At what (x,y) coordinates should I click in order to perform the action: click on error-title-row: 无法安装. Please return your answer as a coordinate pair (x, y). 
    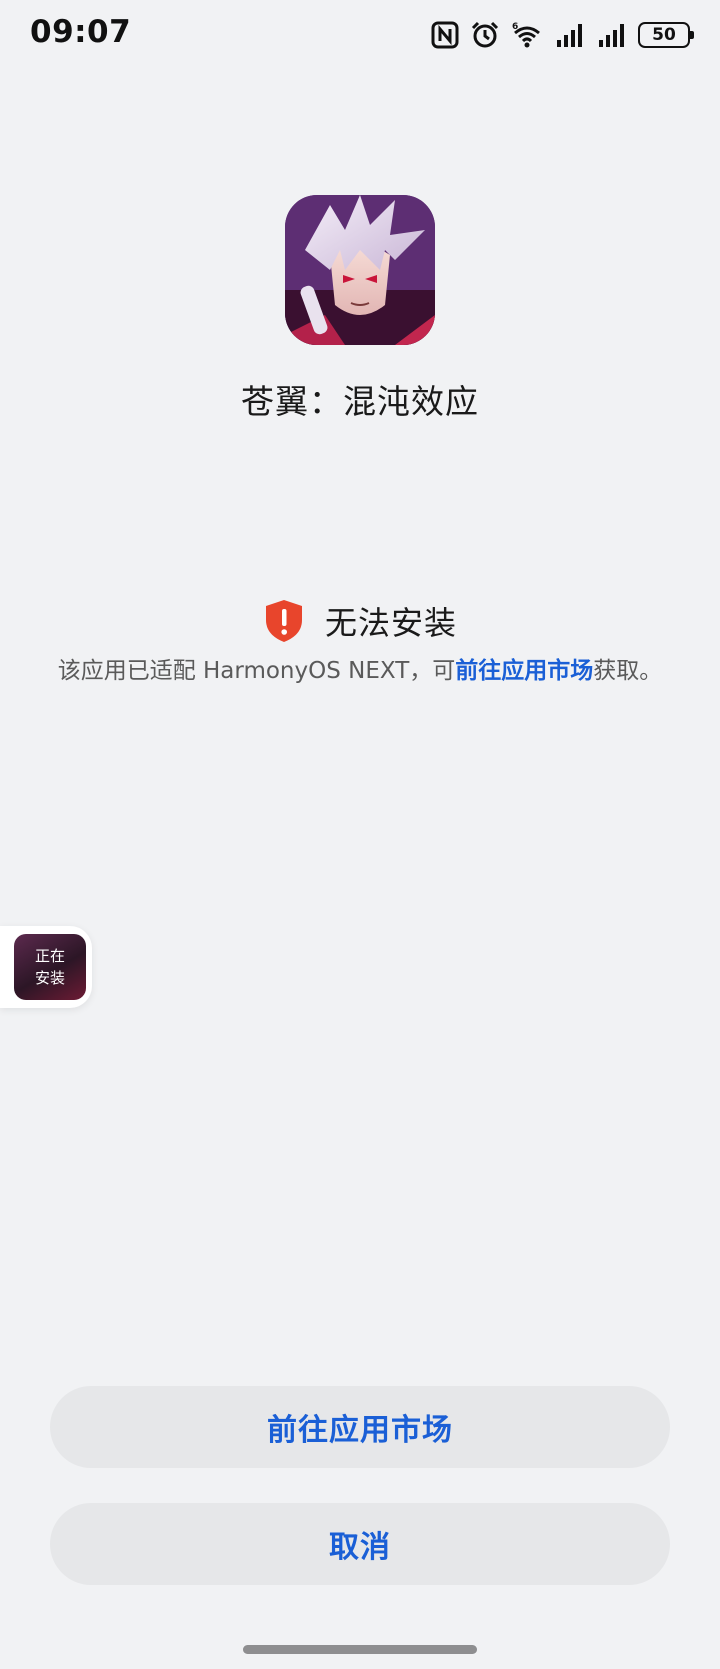
    Looking at the image, I should click on (360, 621).